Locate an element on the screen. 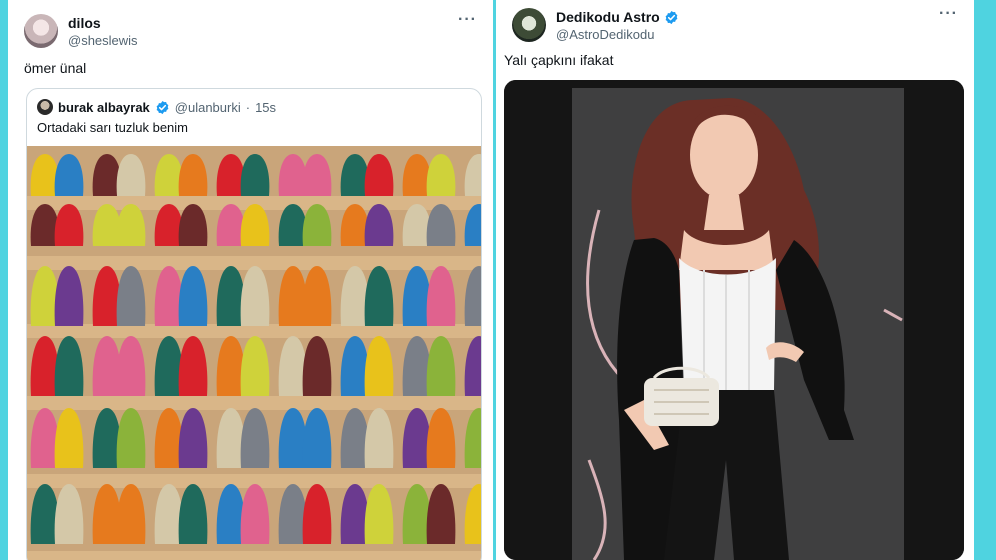  display-name: dilos is located at coordinates (103, 23).